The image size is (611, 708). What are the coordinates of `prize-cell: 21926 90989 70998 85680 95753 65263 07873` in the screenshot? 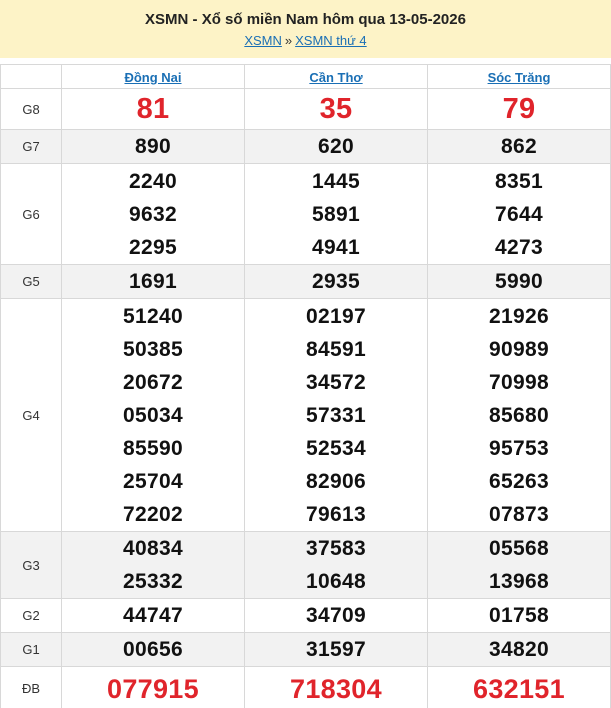 It's located at (519, 415).